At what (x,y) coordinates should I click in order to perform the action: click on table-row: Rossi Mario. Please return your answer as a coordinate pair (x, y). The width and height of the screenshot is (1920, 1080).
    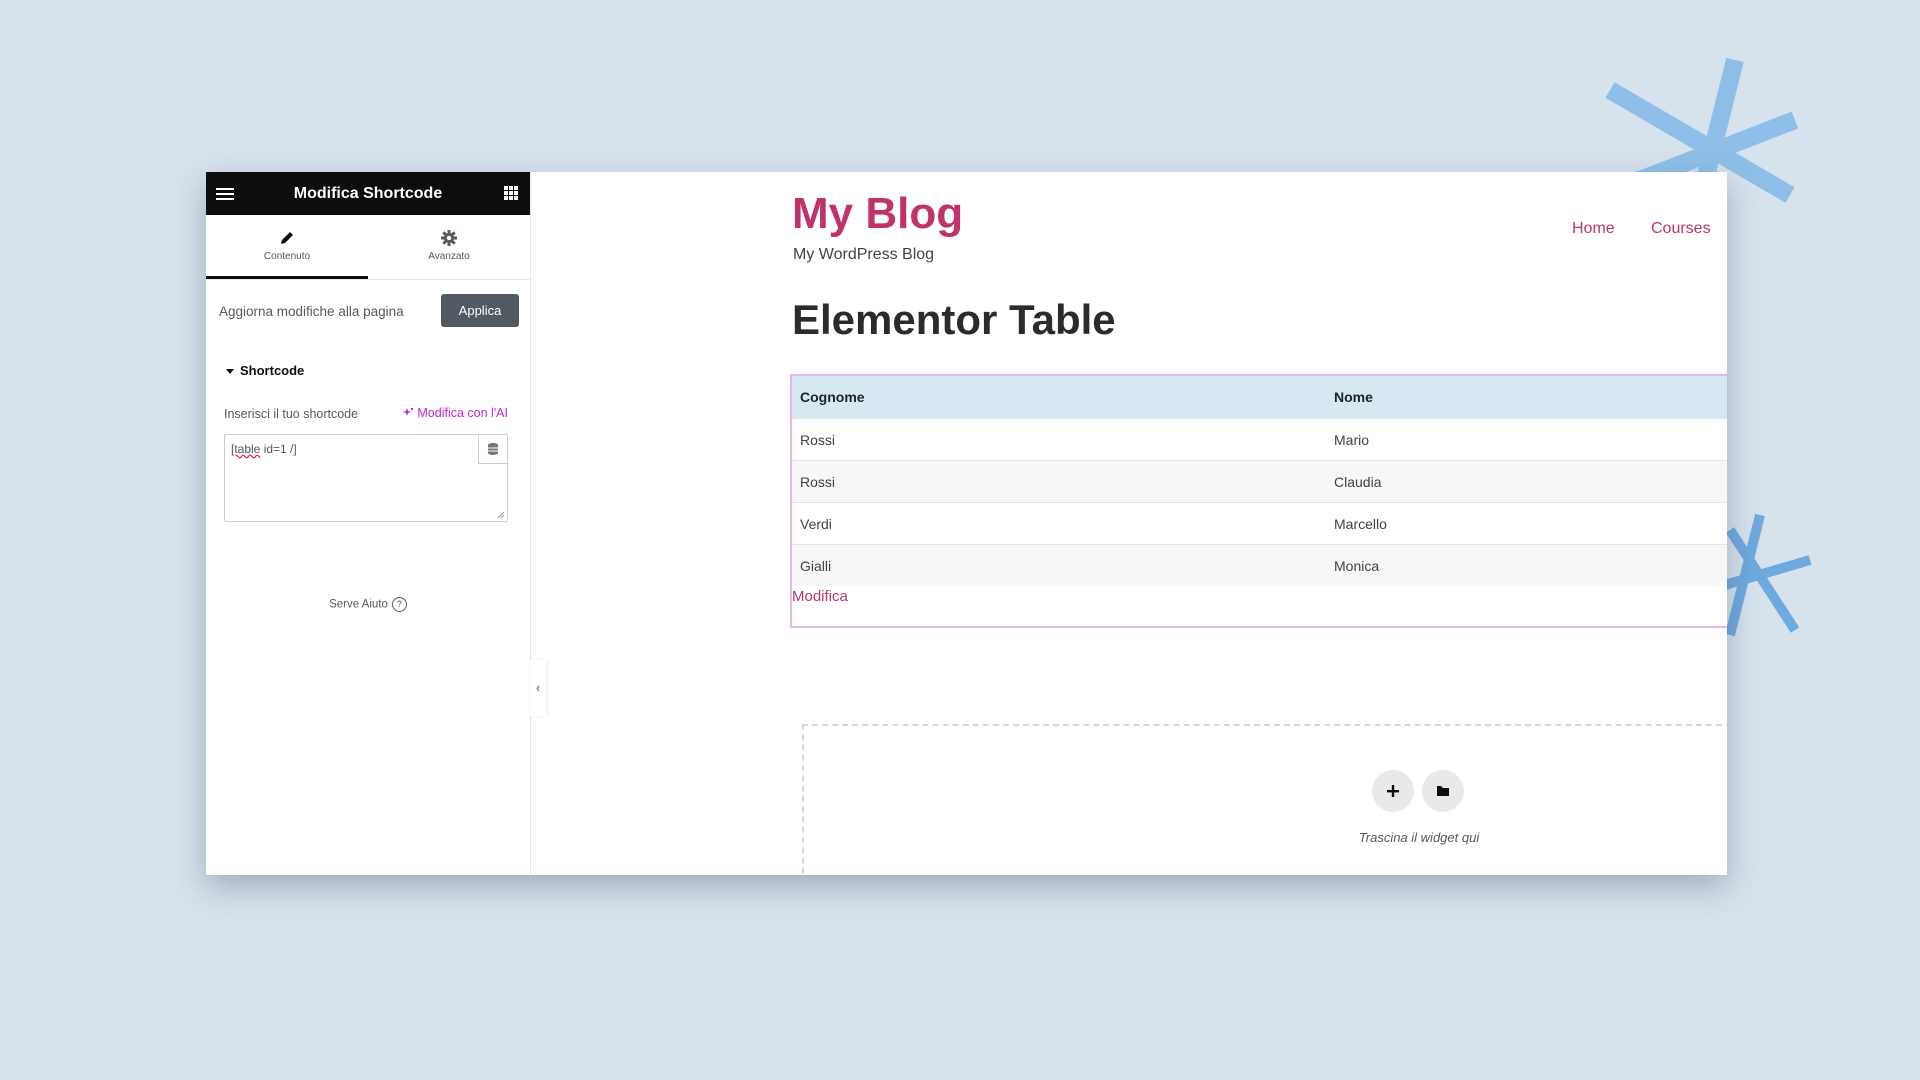
    Looking at the image, I should click on (1259, 439).